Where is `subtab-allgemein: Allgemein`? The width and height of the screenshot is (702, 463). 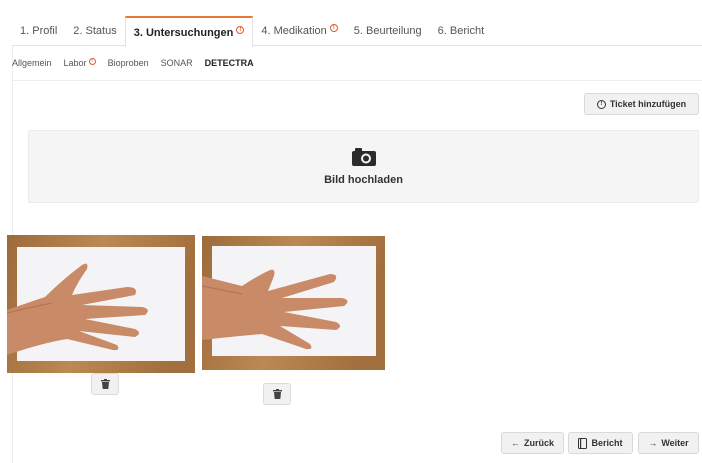 subtab-allgemein: Allgemein is located at coordinates (35, 63).